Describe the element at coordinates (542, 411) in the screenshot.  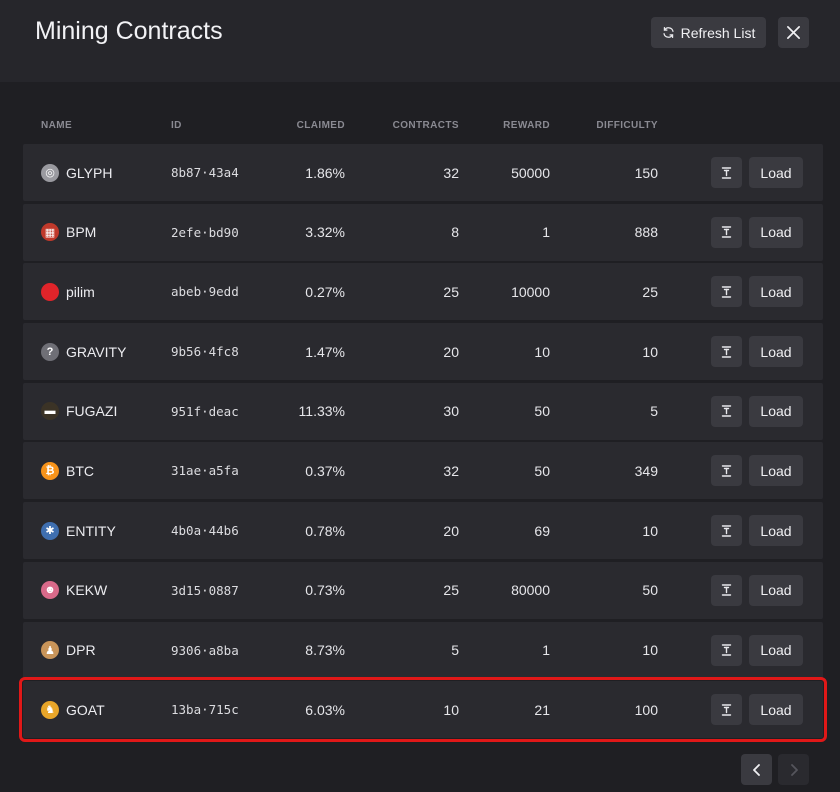
I see `reward-value: 50` at that location.